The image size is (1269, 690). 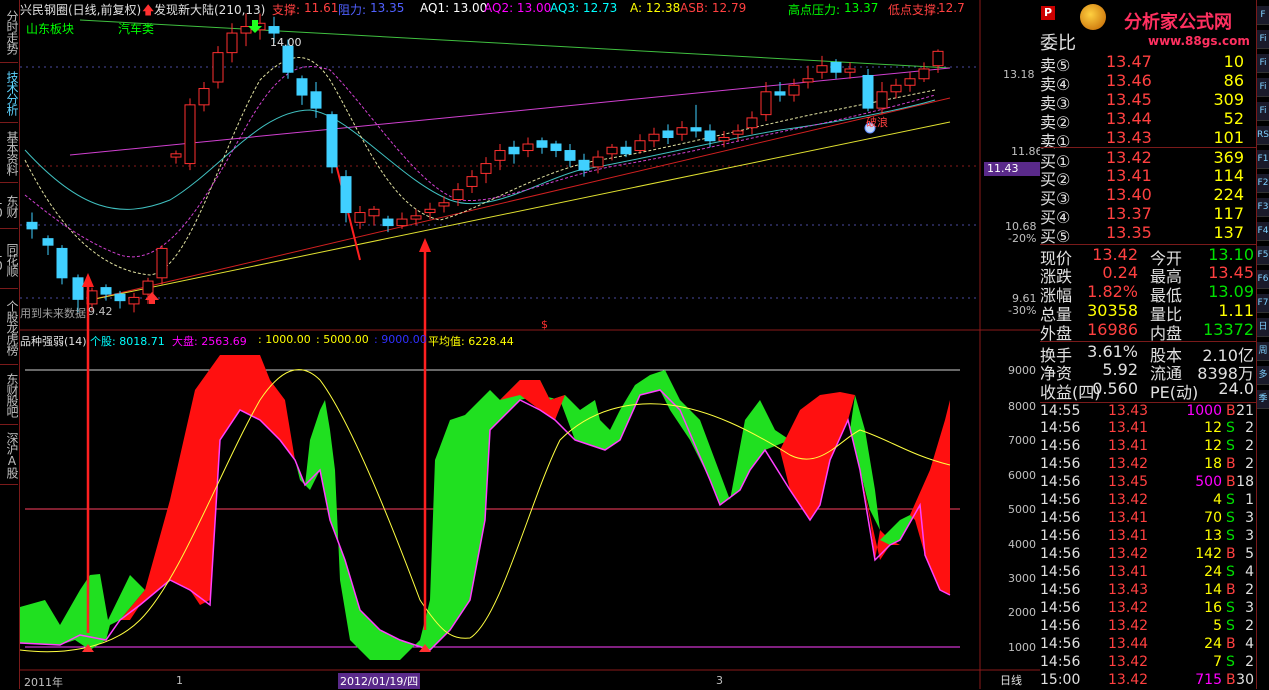 What do you see at coordinates (1129, 175) in the screenshot?
I see `level-price: 13.41` at bounding box center [1129, 175].